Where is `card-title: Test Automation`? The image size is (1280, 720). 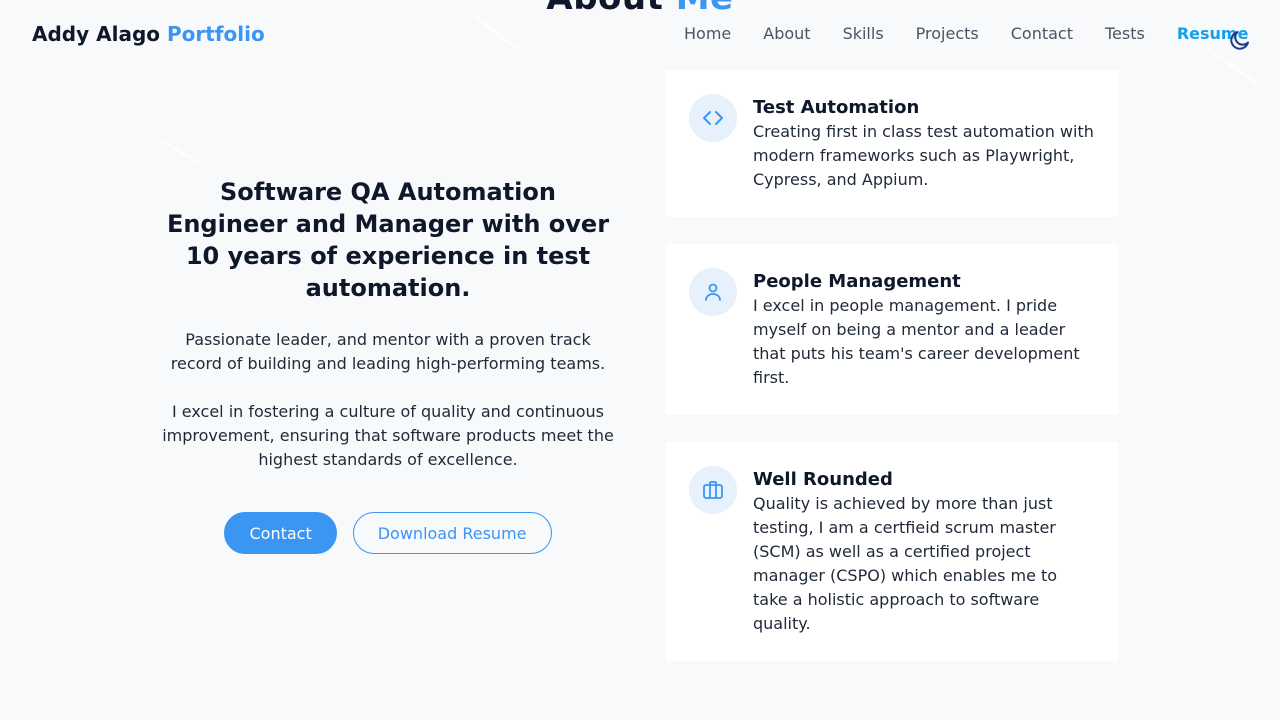 card-title: Test Automation is located at coordinates (836, 107).